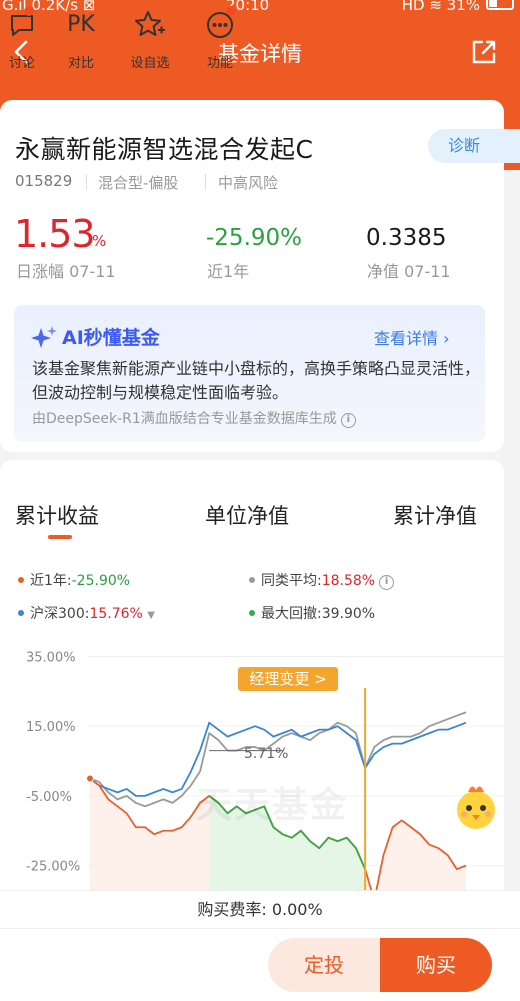 This screenshot has height=1001, width=520. What do you see at coordinates (44, 181) in the screenshot?
I see `fund-code: 015829` at bounding box center [44, 181].